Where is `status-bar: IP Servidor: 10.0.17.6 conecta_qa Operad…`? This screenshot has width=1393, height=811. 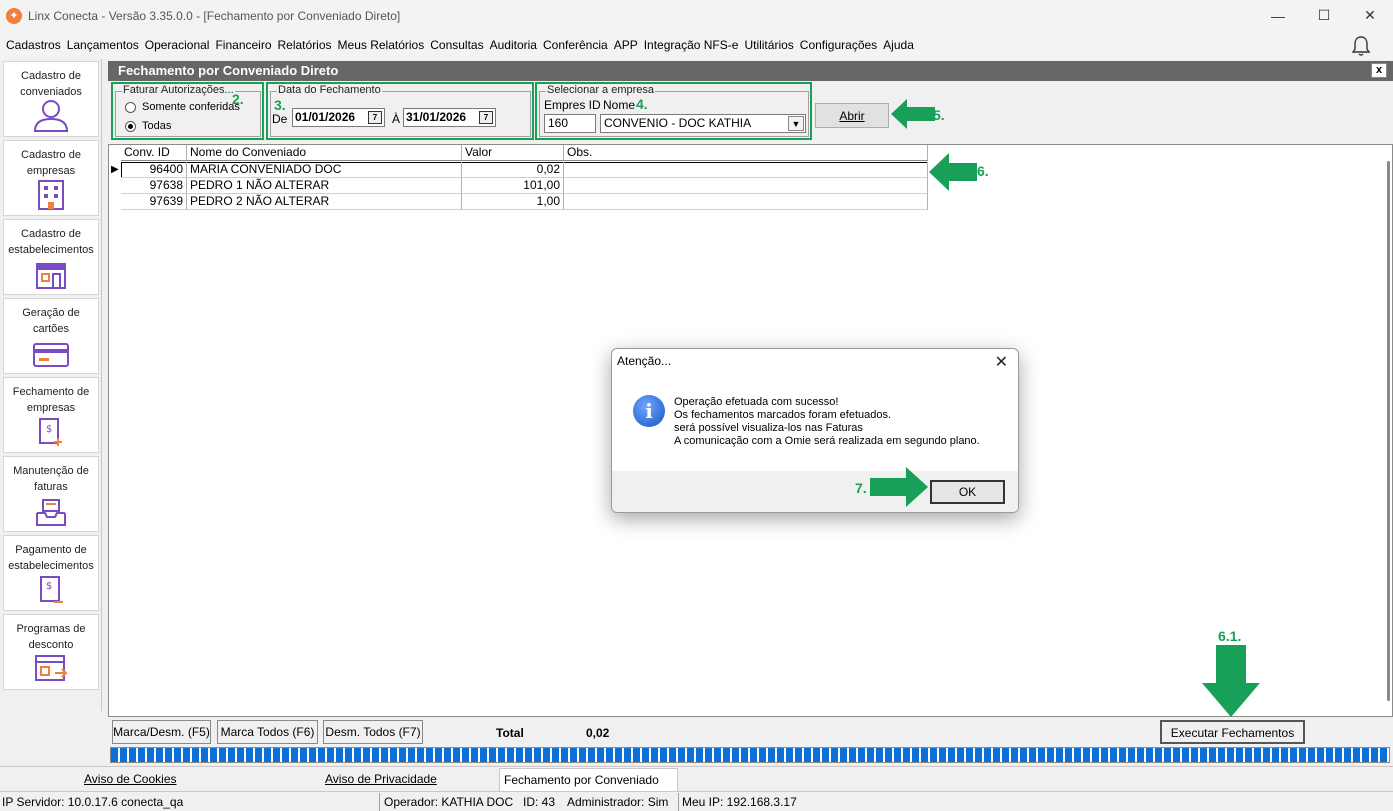
status-bar: IP Servidor: 10.0.17.6 conecta_qa Operad… is located at coordinates (696, 801).